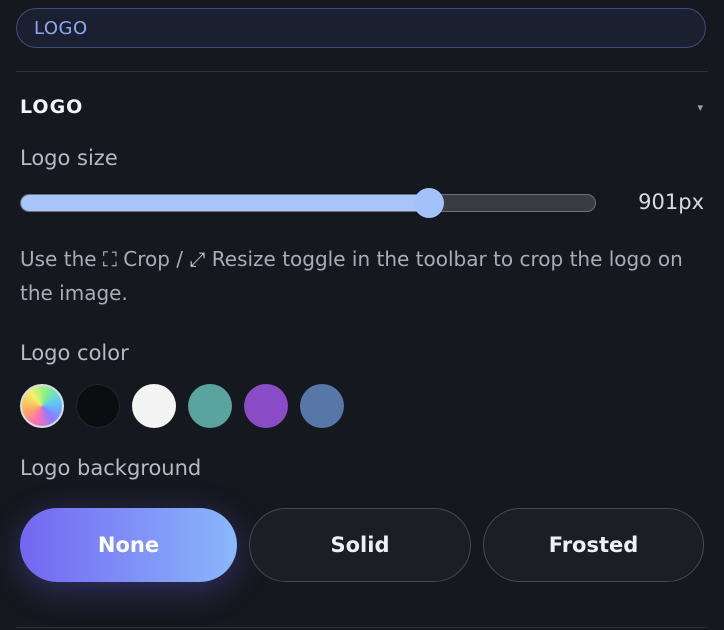 This screenshot has height=630, width=724. I want to click on logo-size-slider-thumb, so click(428, 203).